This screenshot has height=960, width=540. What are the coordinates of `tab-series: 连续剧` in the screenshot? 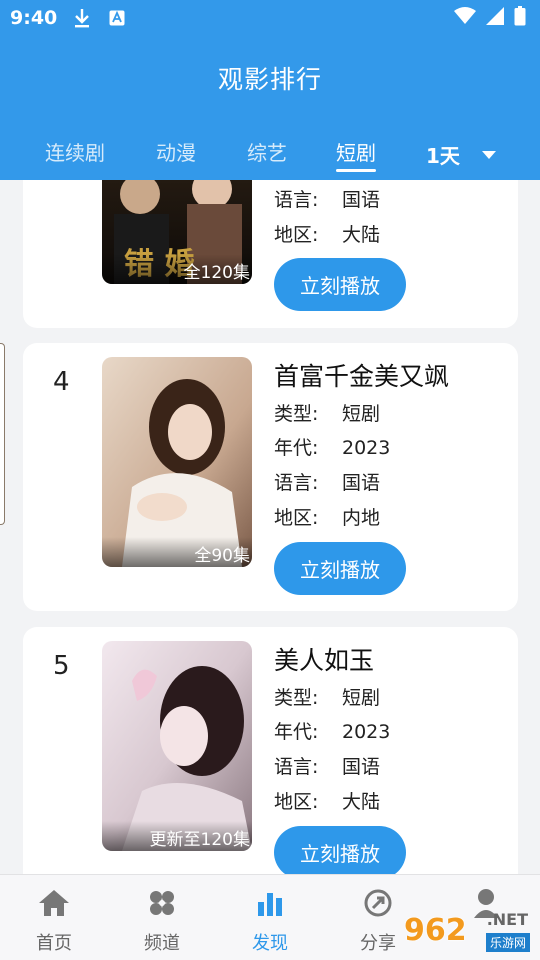 It's located at (75, 156).